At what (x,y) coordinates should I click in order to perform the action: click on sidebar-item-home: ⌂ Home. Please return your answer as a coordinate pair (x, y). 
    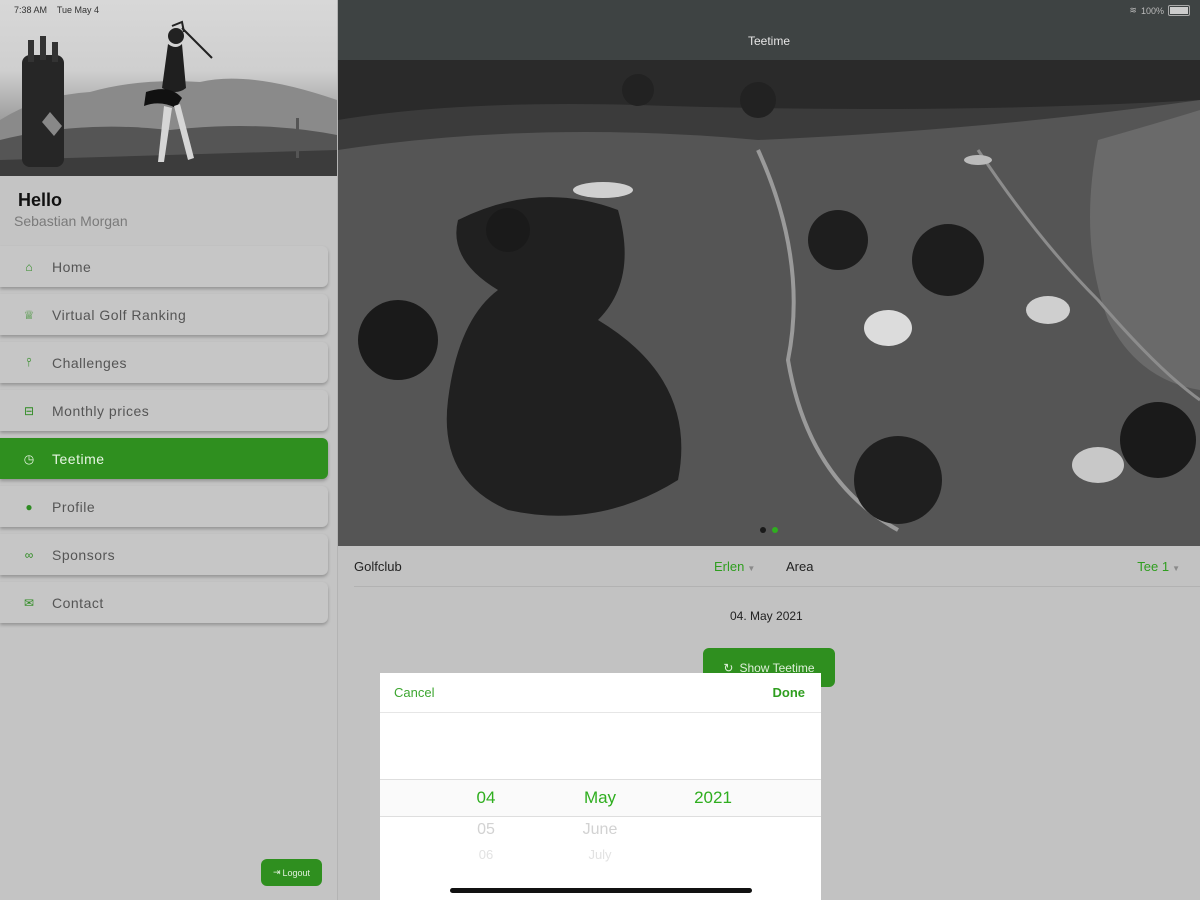
    Looking at the image, I should click on (164, 266).